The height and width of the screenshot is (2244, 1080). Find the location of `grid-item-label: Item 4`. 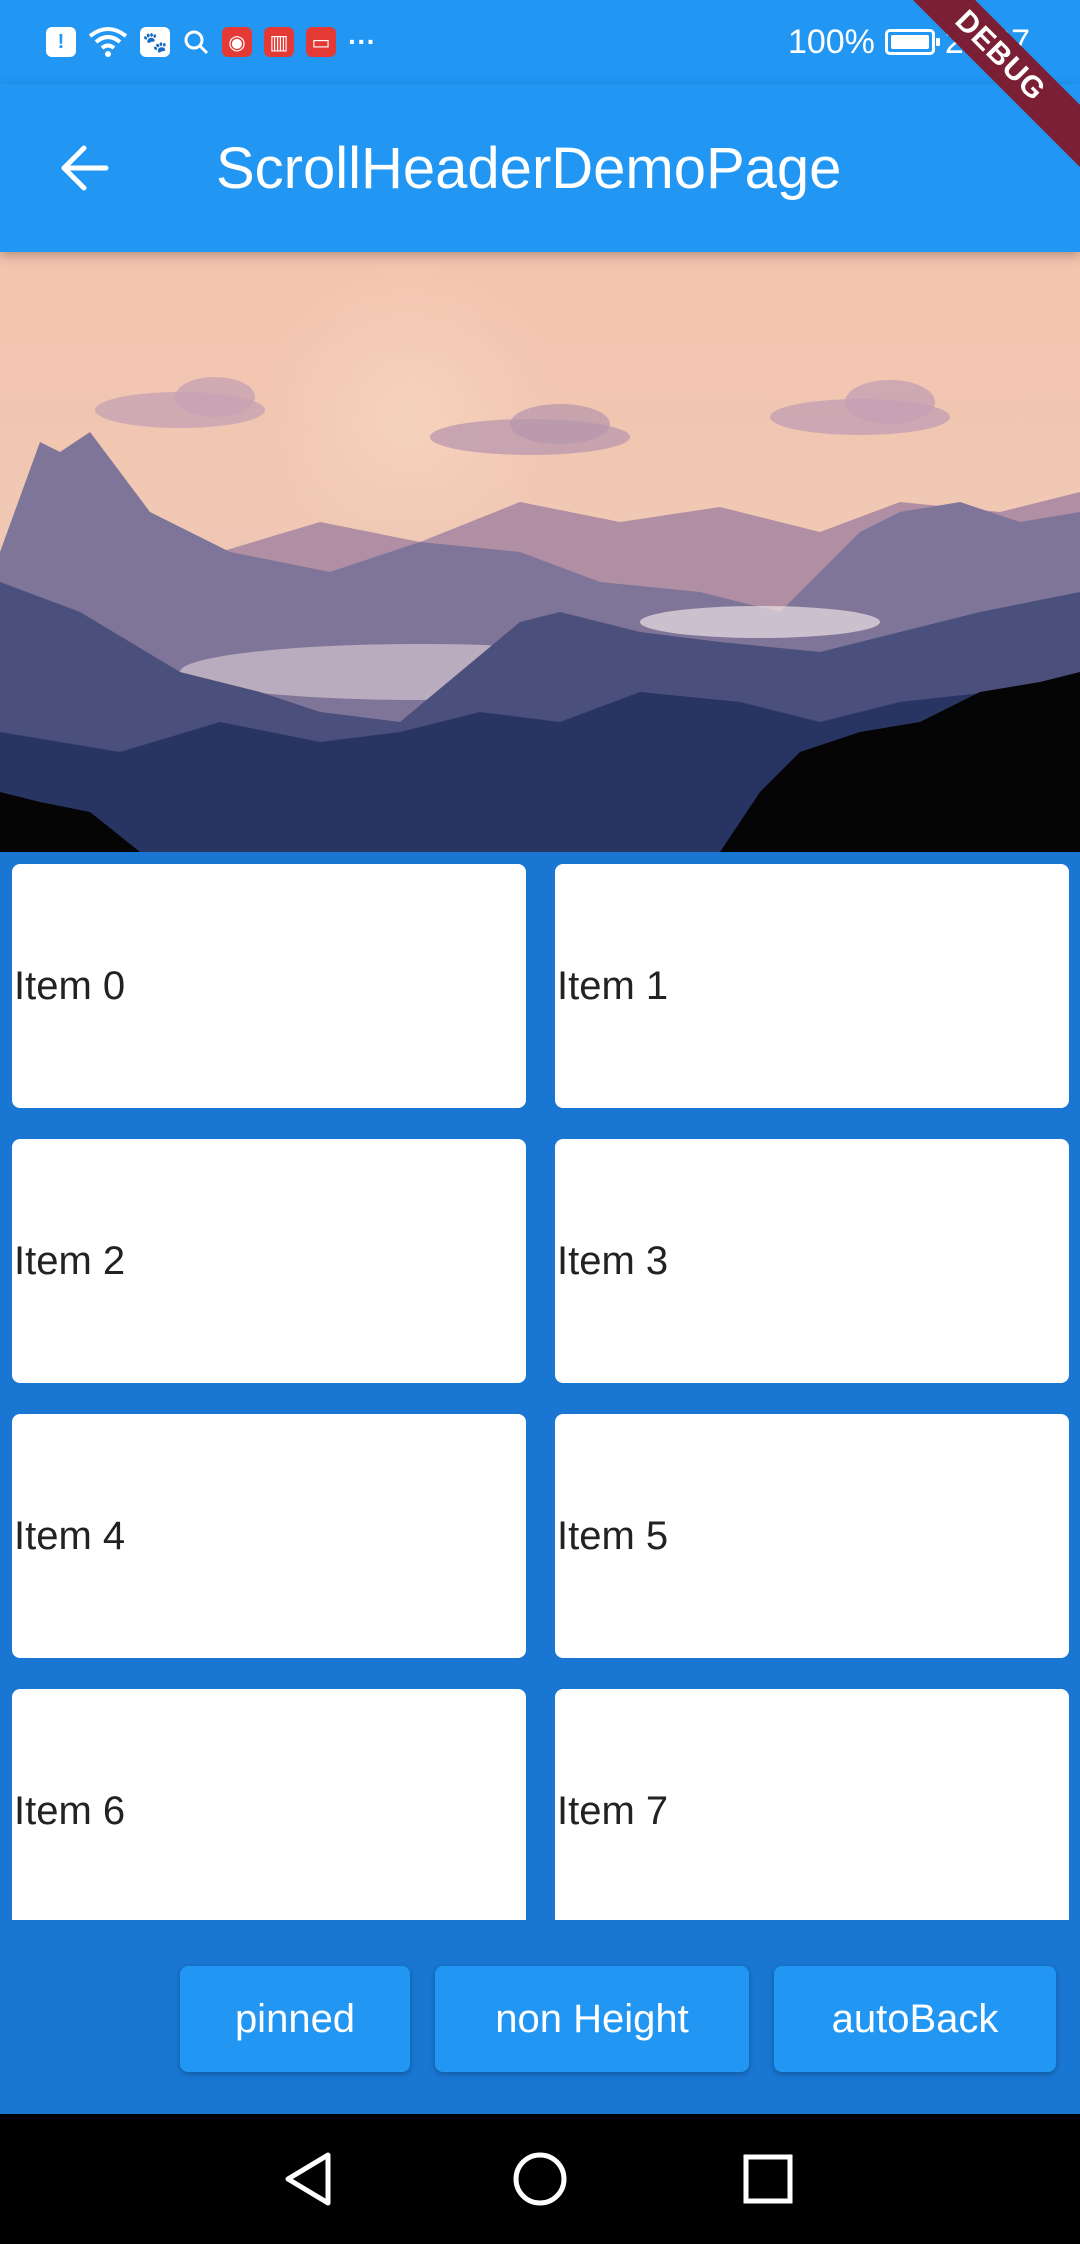

grid-item-label: Item 4 is located at coordinates (70, 1535).